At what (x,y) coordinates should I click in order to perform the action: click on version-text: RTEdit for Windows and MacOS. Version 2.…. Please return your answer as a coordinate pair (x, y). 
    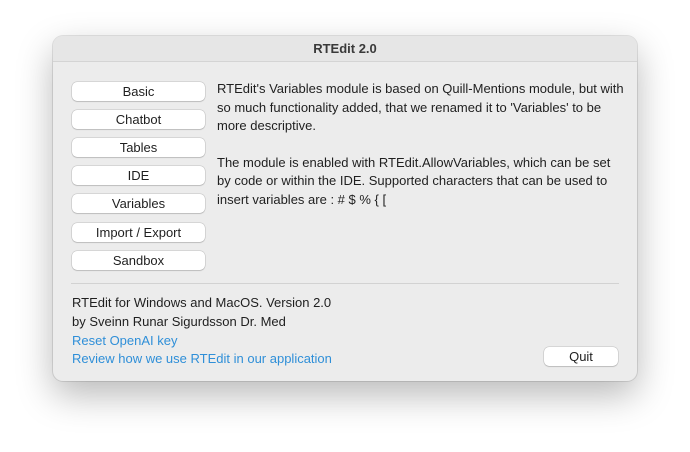
    Looking at the image, I should click on (202, 302).